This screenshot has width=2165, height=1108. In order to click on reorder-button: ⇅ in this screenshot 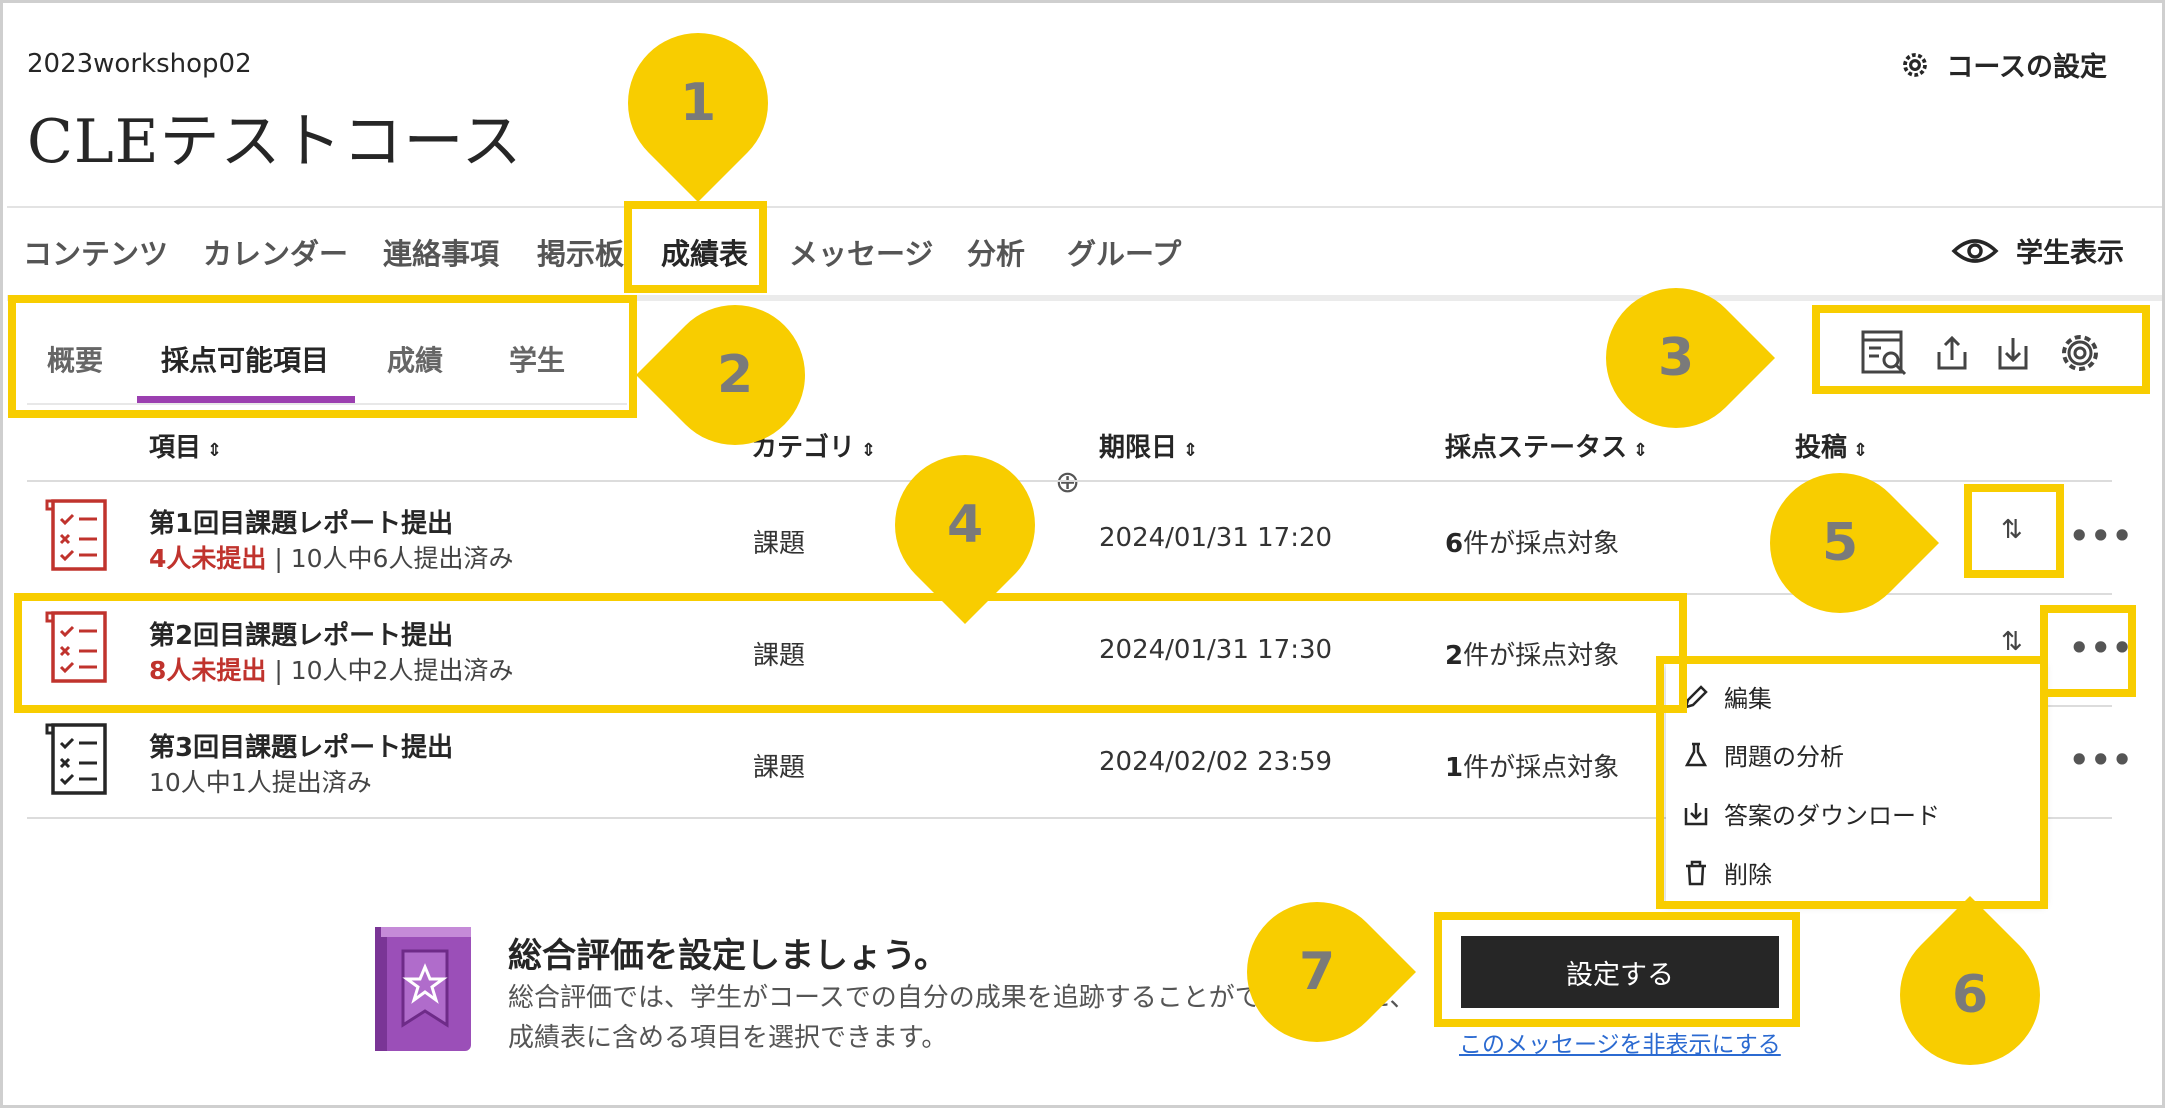, I will do `click(2012, 642)`.